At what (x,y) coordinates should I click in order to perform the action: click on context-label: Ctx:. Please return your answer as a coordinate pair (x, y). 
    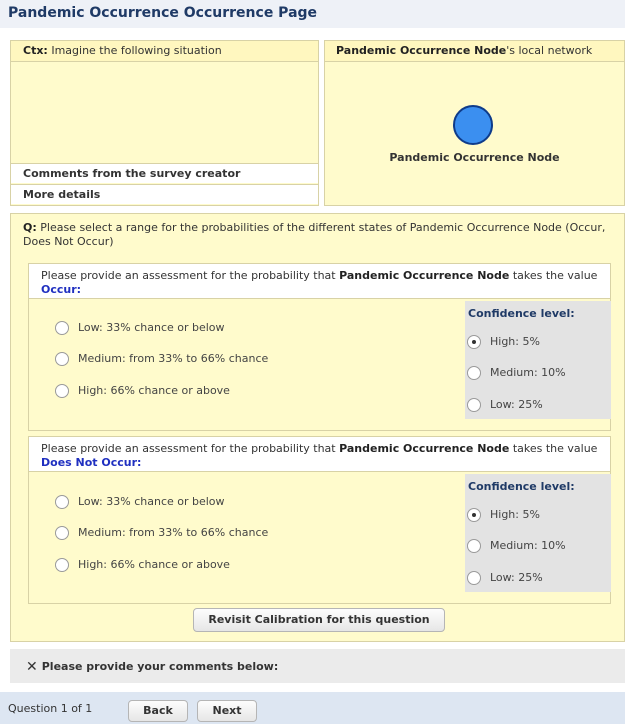
    Looking at the image, I should click on (35, 50).